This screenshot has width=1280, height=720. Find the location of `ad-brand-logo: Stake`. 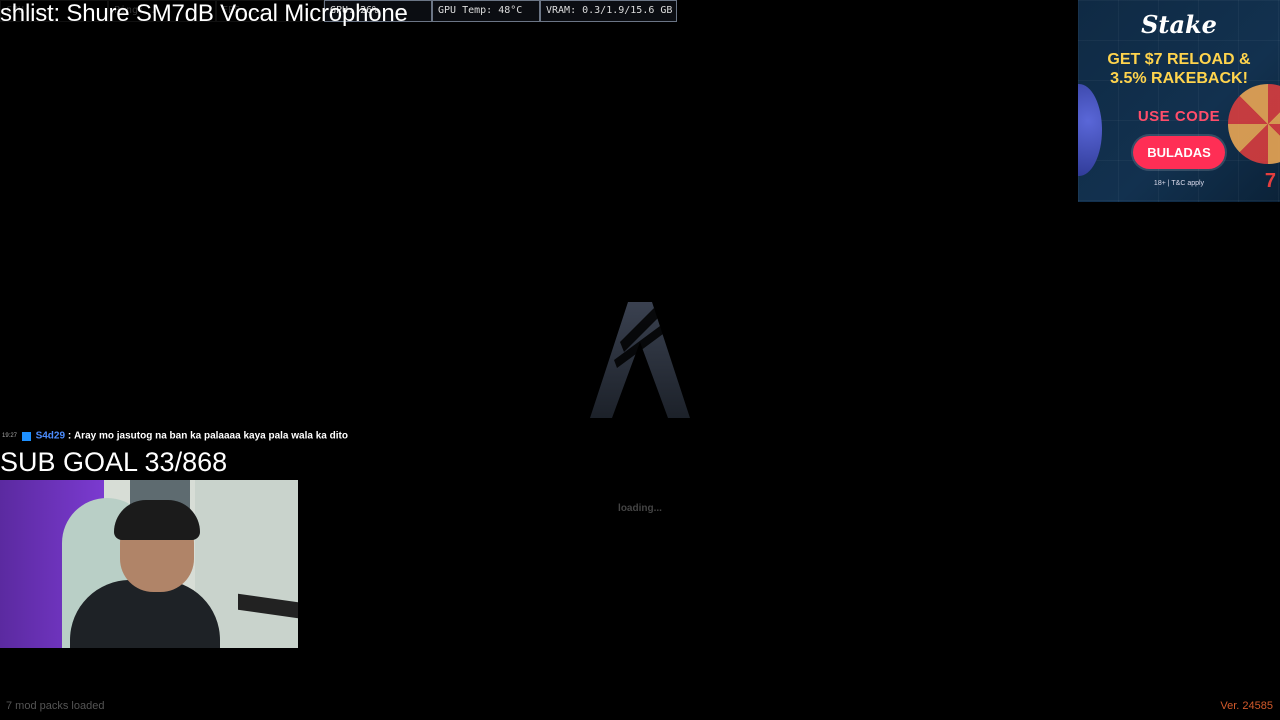

ad-brand-logo: Stake is located at coordinates (1179, 24).